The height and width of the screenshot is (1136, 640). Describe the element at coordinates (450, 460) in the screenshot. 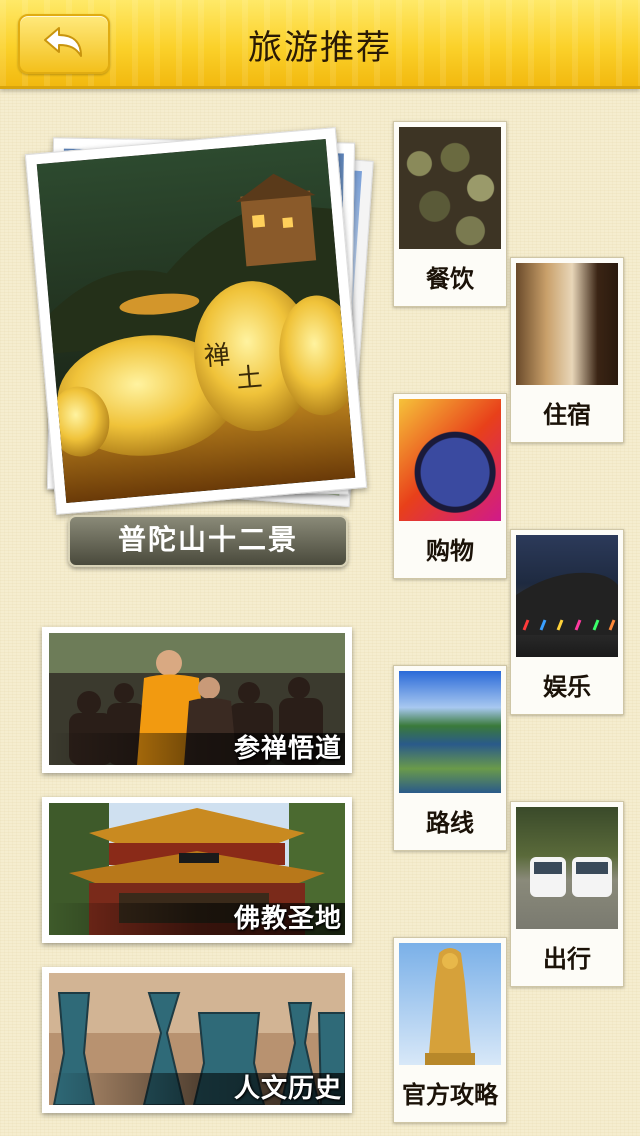

I see `shopping-image` at that location.